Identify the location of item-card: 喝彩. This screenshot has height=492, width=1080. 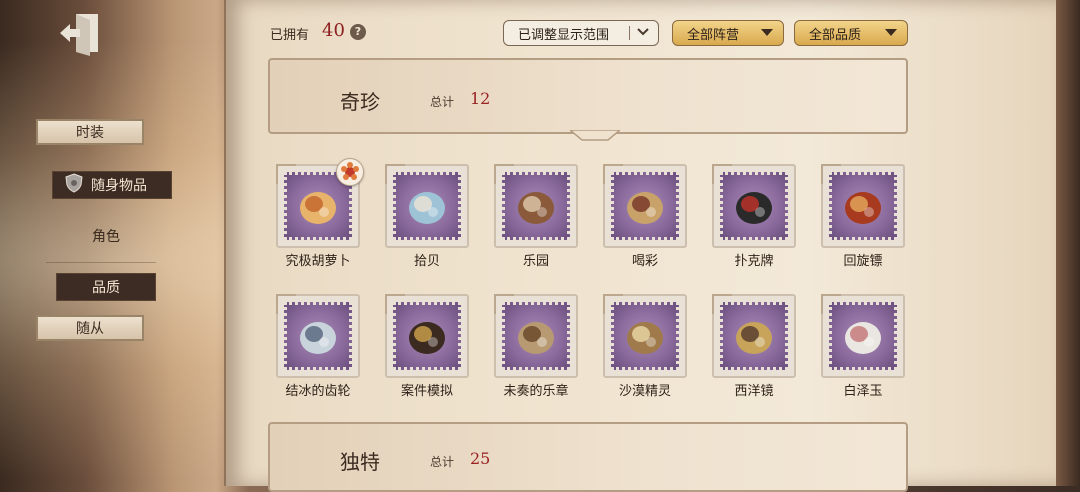
(645, 216).